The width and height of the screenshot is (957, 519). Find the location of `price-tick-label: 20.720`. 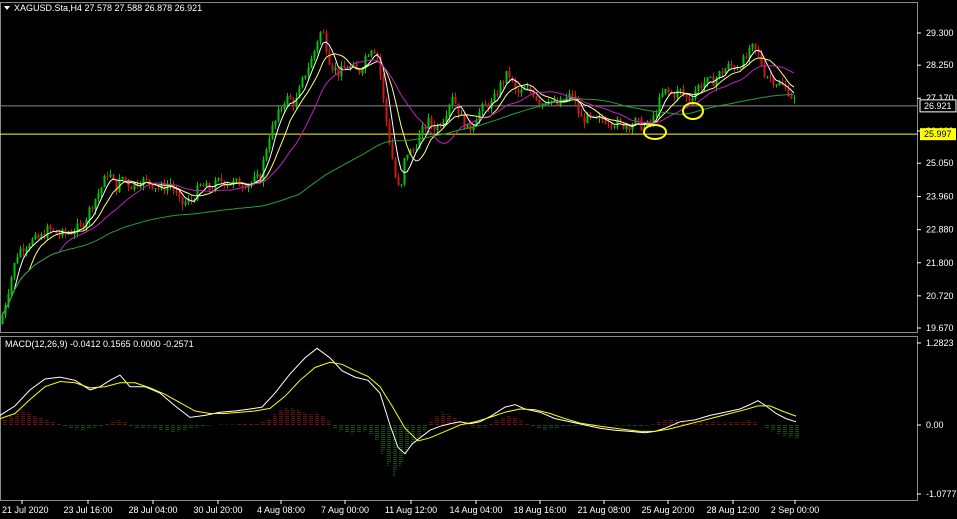

price-tick-label: 20.720 is located at coordinates (940, 296).